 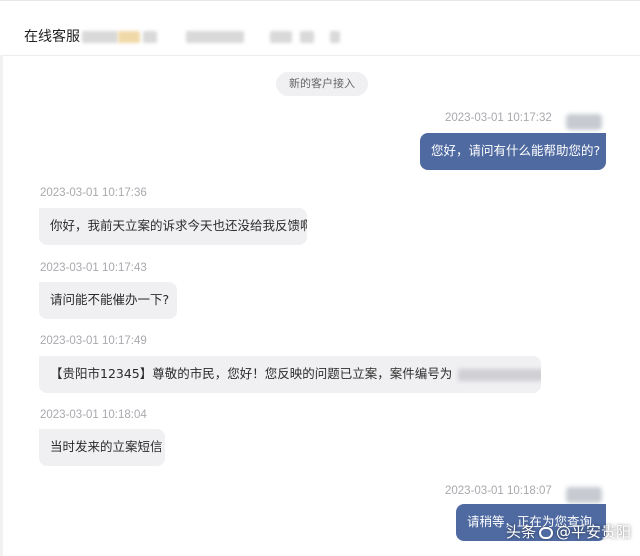 I want to click on watermark-logo-icon, so click(x=546, y=532).